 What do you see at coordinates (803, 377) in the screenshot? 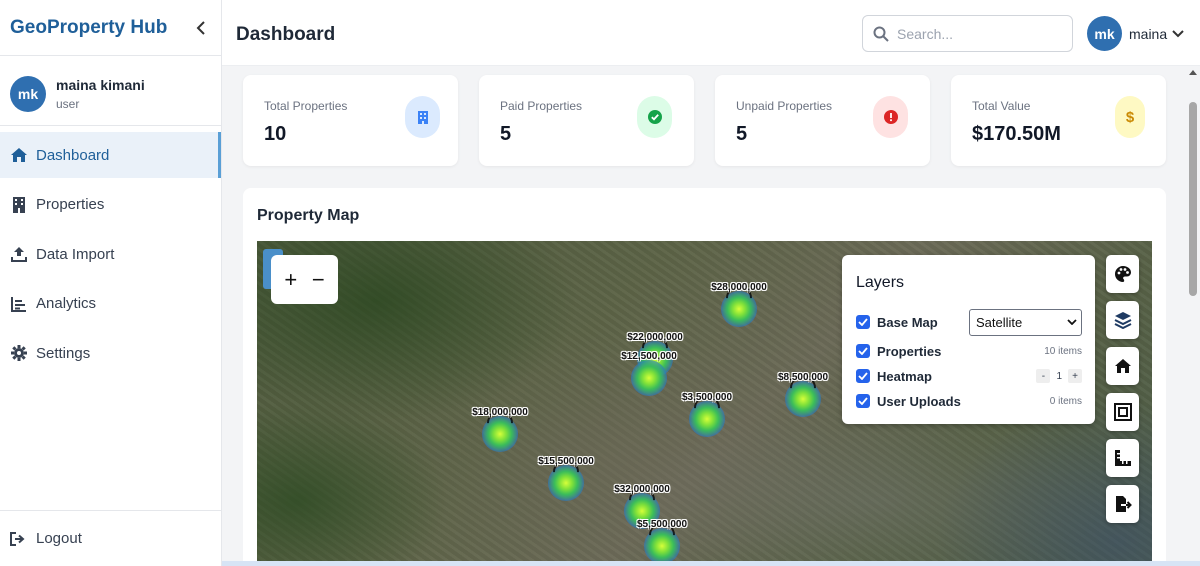
I see `marker-label: $8,500,000` at bounding box center [803, 377].